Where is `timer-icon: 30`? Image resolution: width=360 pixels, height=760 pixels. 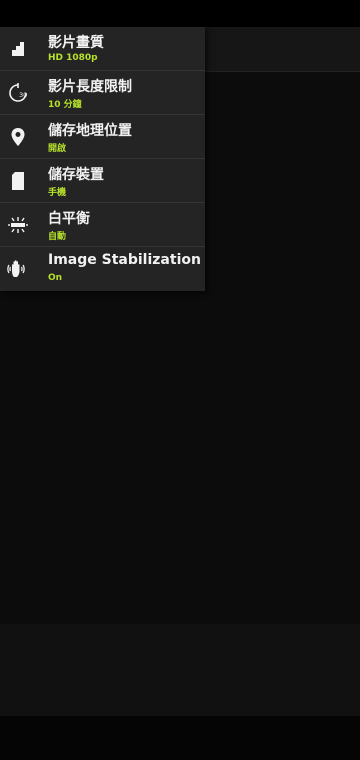
timer-icon: 30 is located at coordinates (18, 93).